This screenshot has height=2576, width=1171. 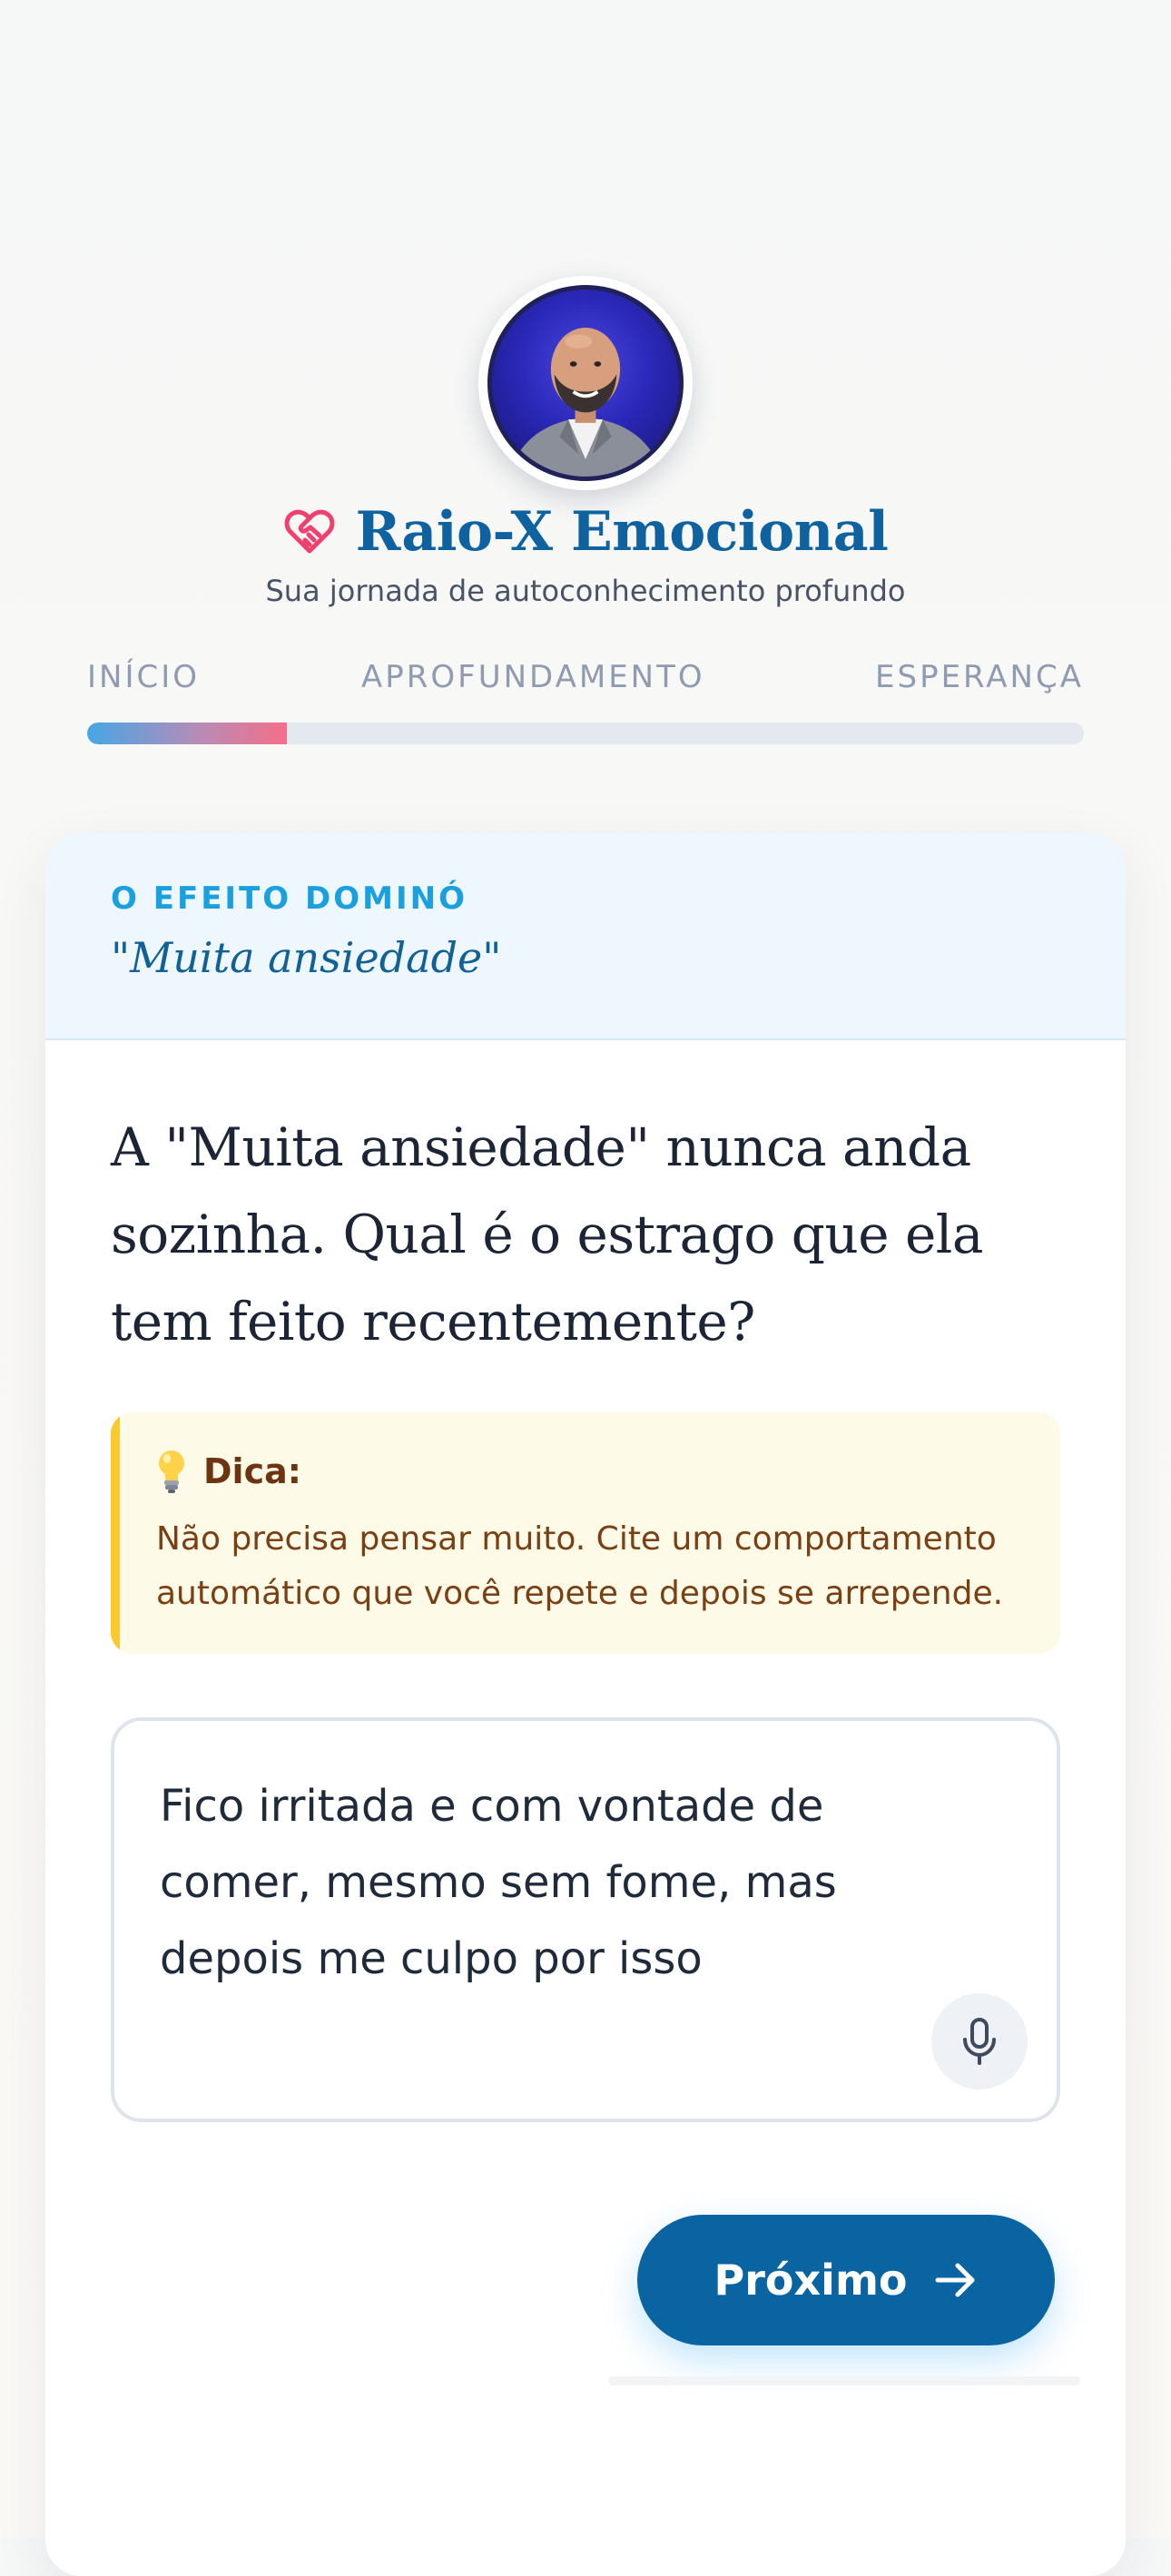 What do you see at coordinates (144, 677) in the screenshot?
I see `step-inicio: INÍCIO` at bounding box center [144, 677].